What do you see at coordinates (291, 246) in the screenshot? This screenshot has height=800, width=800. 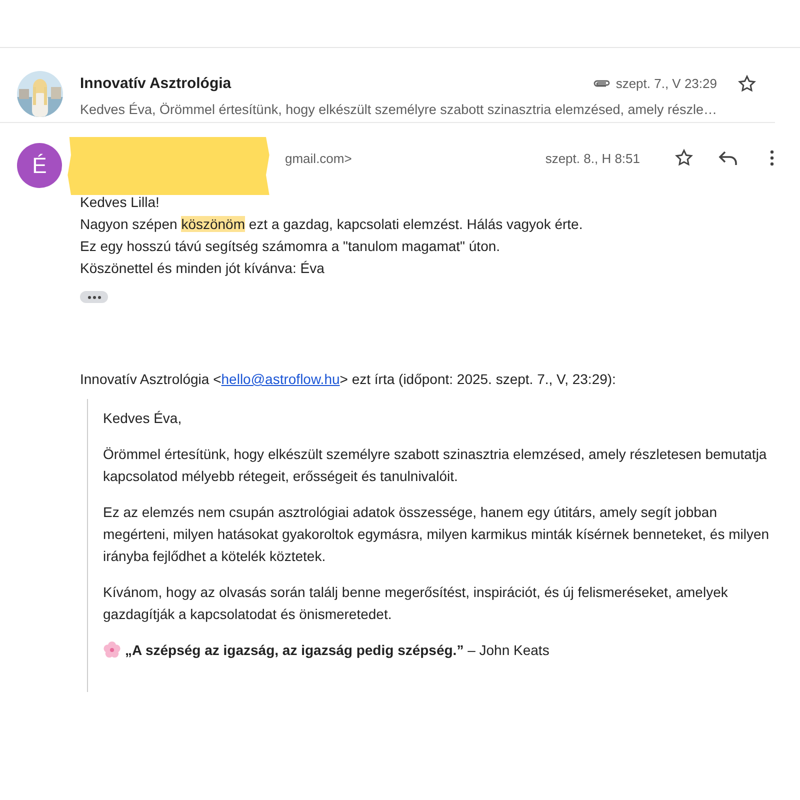 I see `message-line: Ez egy hosszú távú segítség számomra a "tanulom magamat" úton.` at bounding box center [291, 246].